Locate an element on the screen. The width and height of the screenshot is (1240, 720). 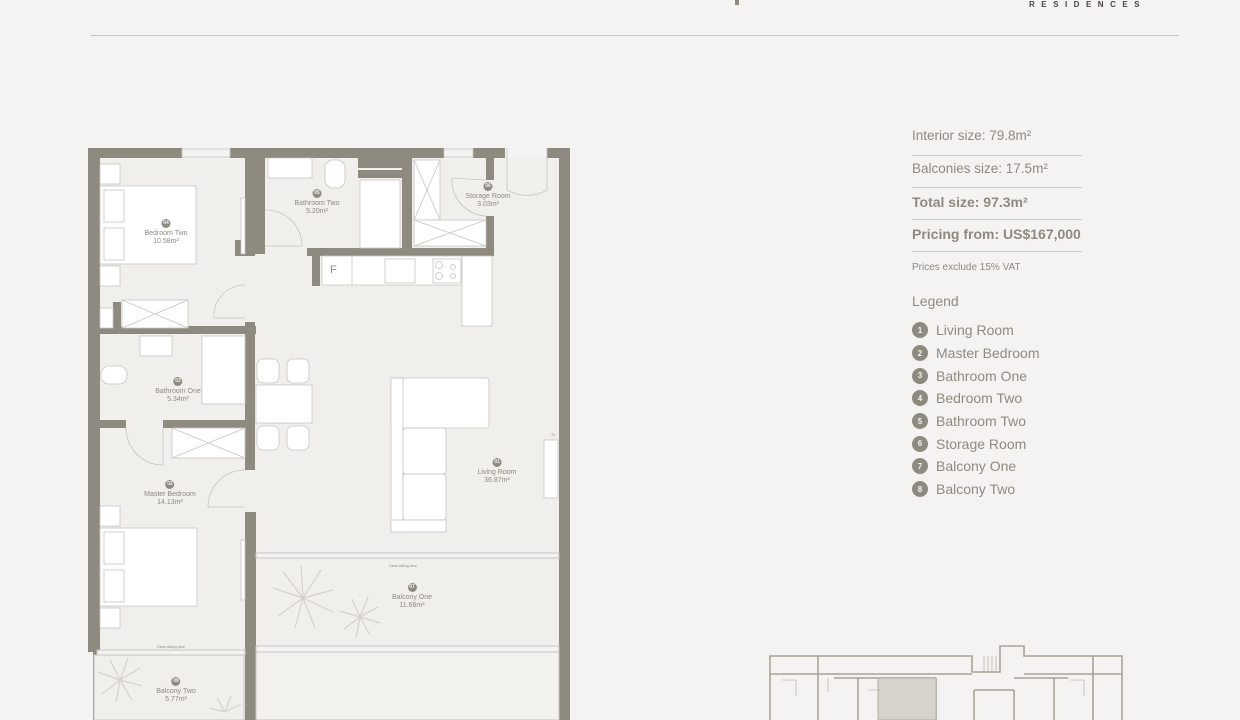
legend-number-badge: 5 is located at coordinates (920, 421).